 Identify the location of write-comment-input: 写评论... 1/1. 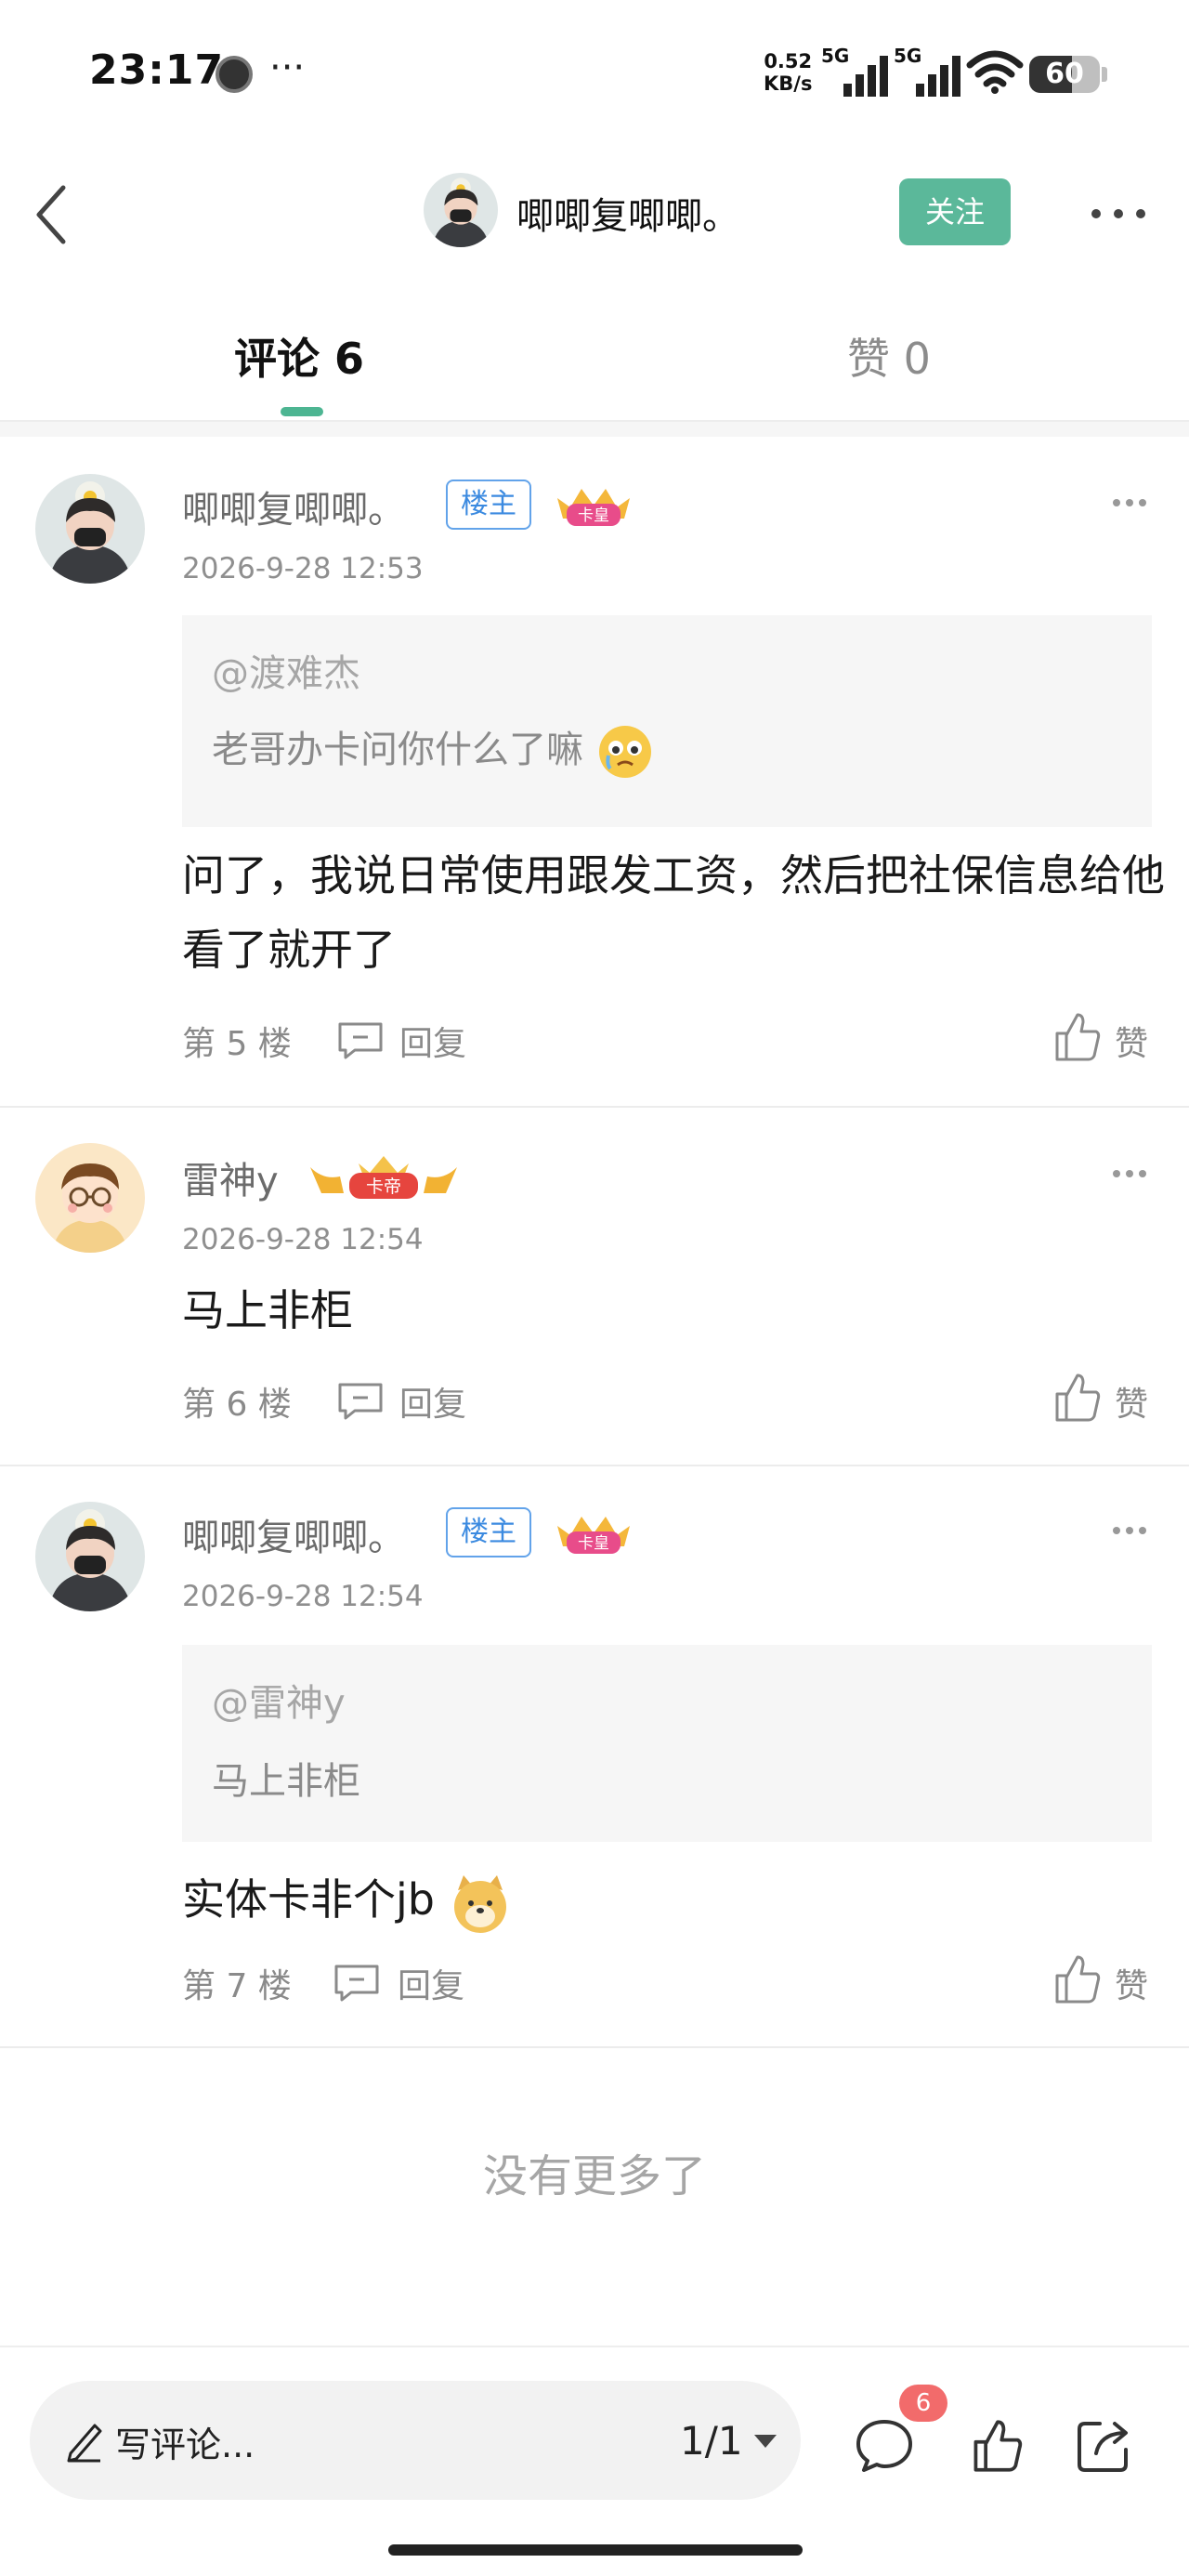
(415, 2440).